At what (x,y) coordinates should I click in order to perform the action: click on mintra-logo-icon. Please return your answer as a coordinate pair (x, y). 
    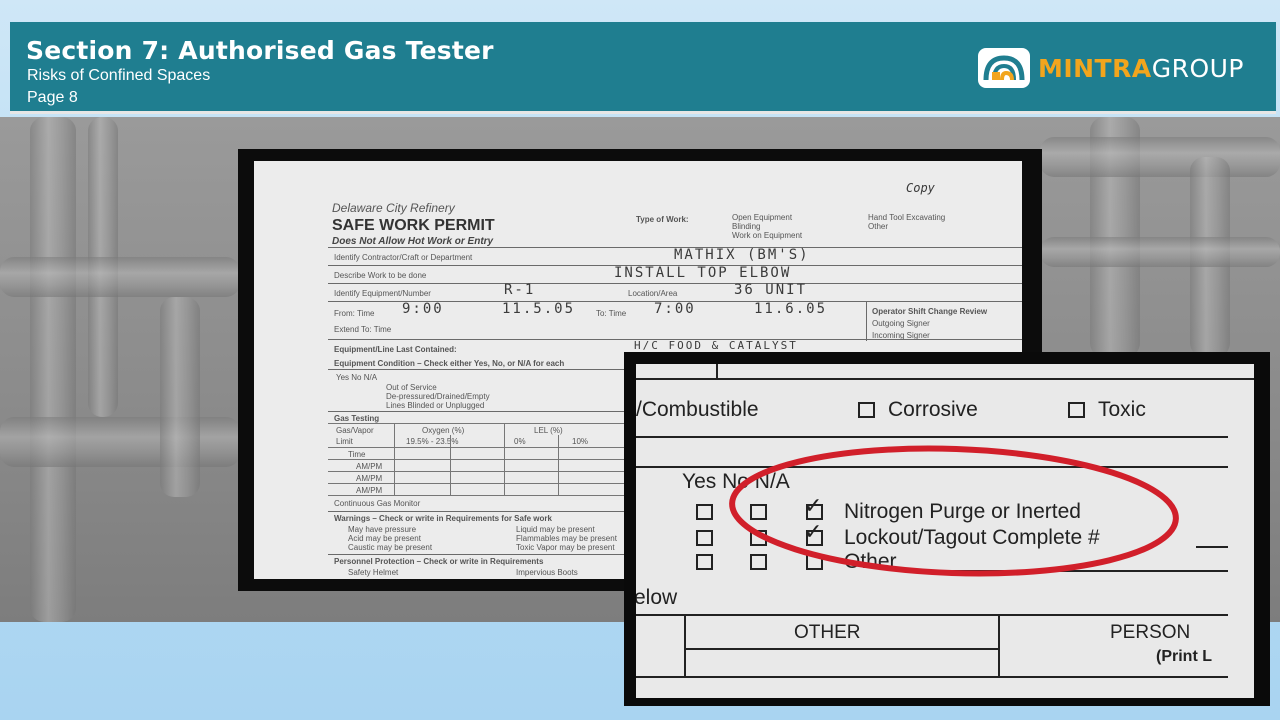
    Looking at the image, I should click on (1003, 68).